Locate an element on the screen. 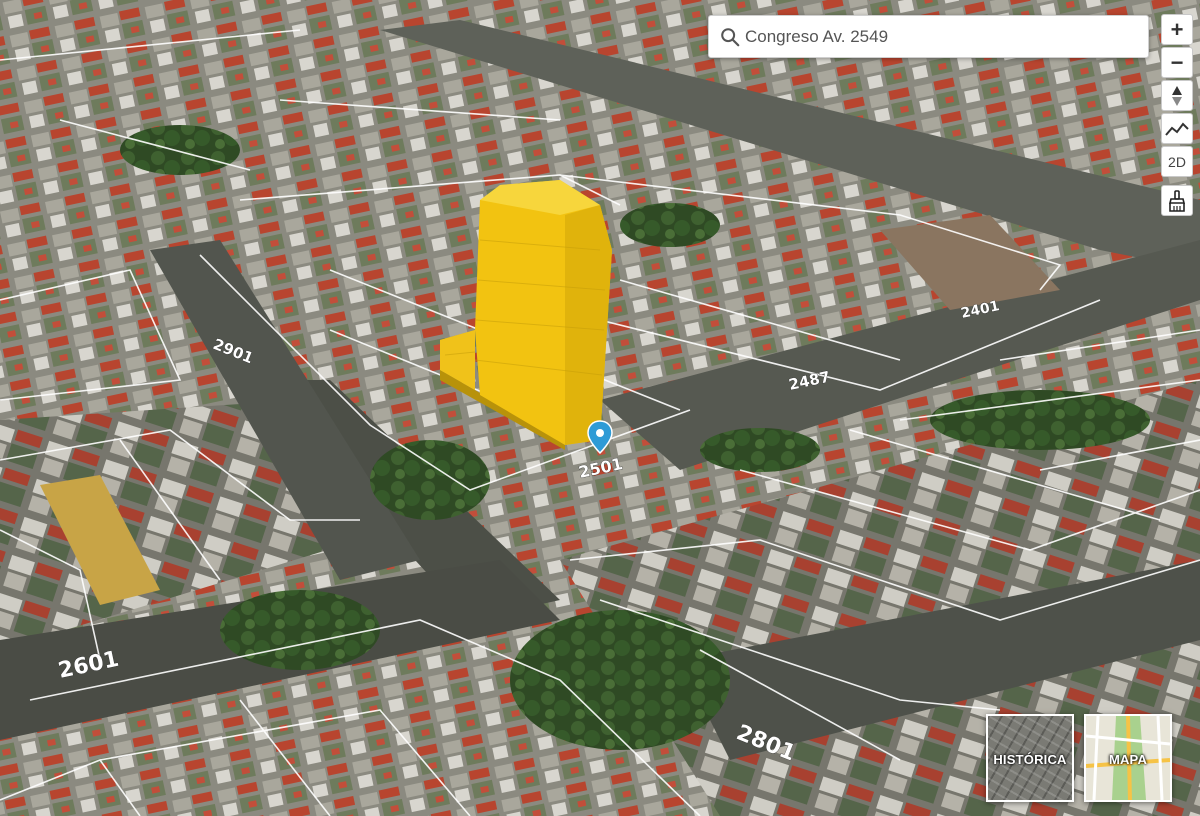 The height and width of the screenshot is (816, 1200). zoom-out-button: − is located at coordinates (1177, 62).